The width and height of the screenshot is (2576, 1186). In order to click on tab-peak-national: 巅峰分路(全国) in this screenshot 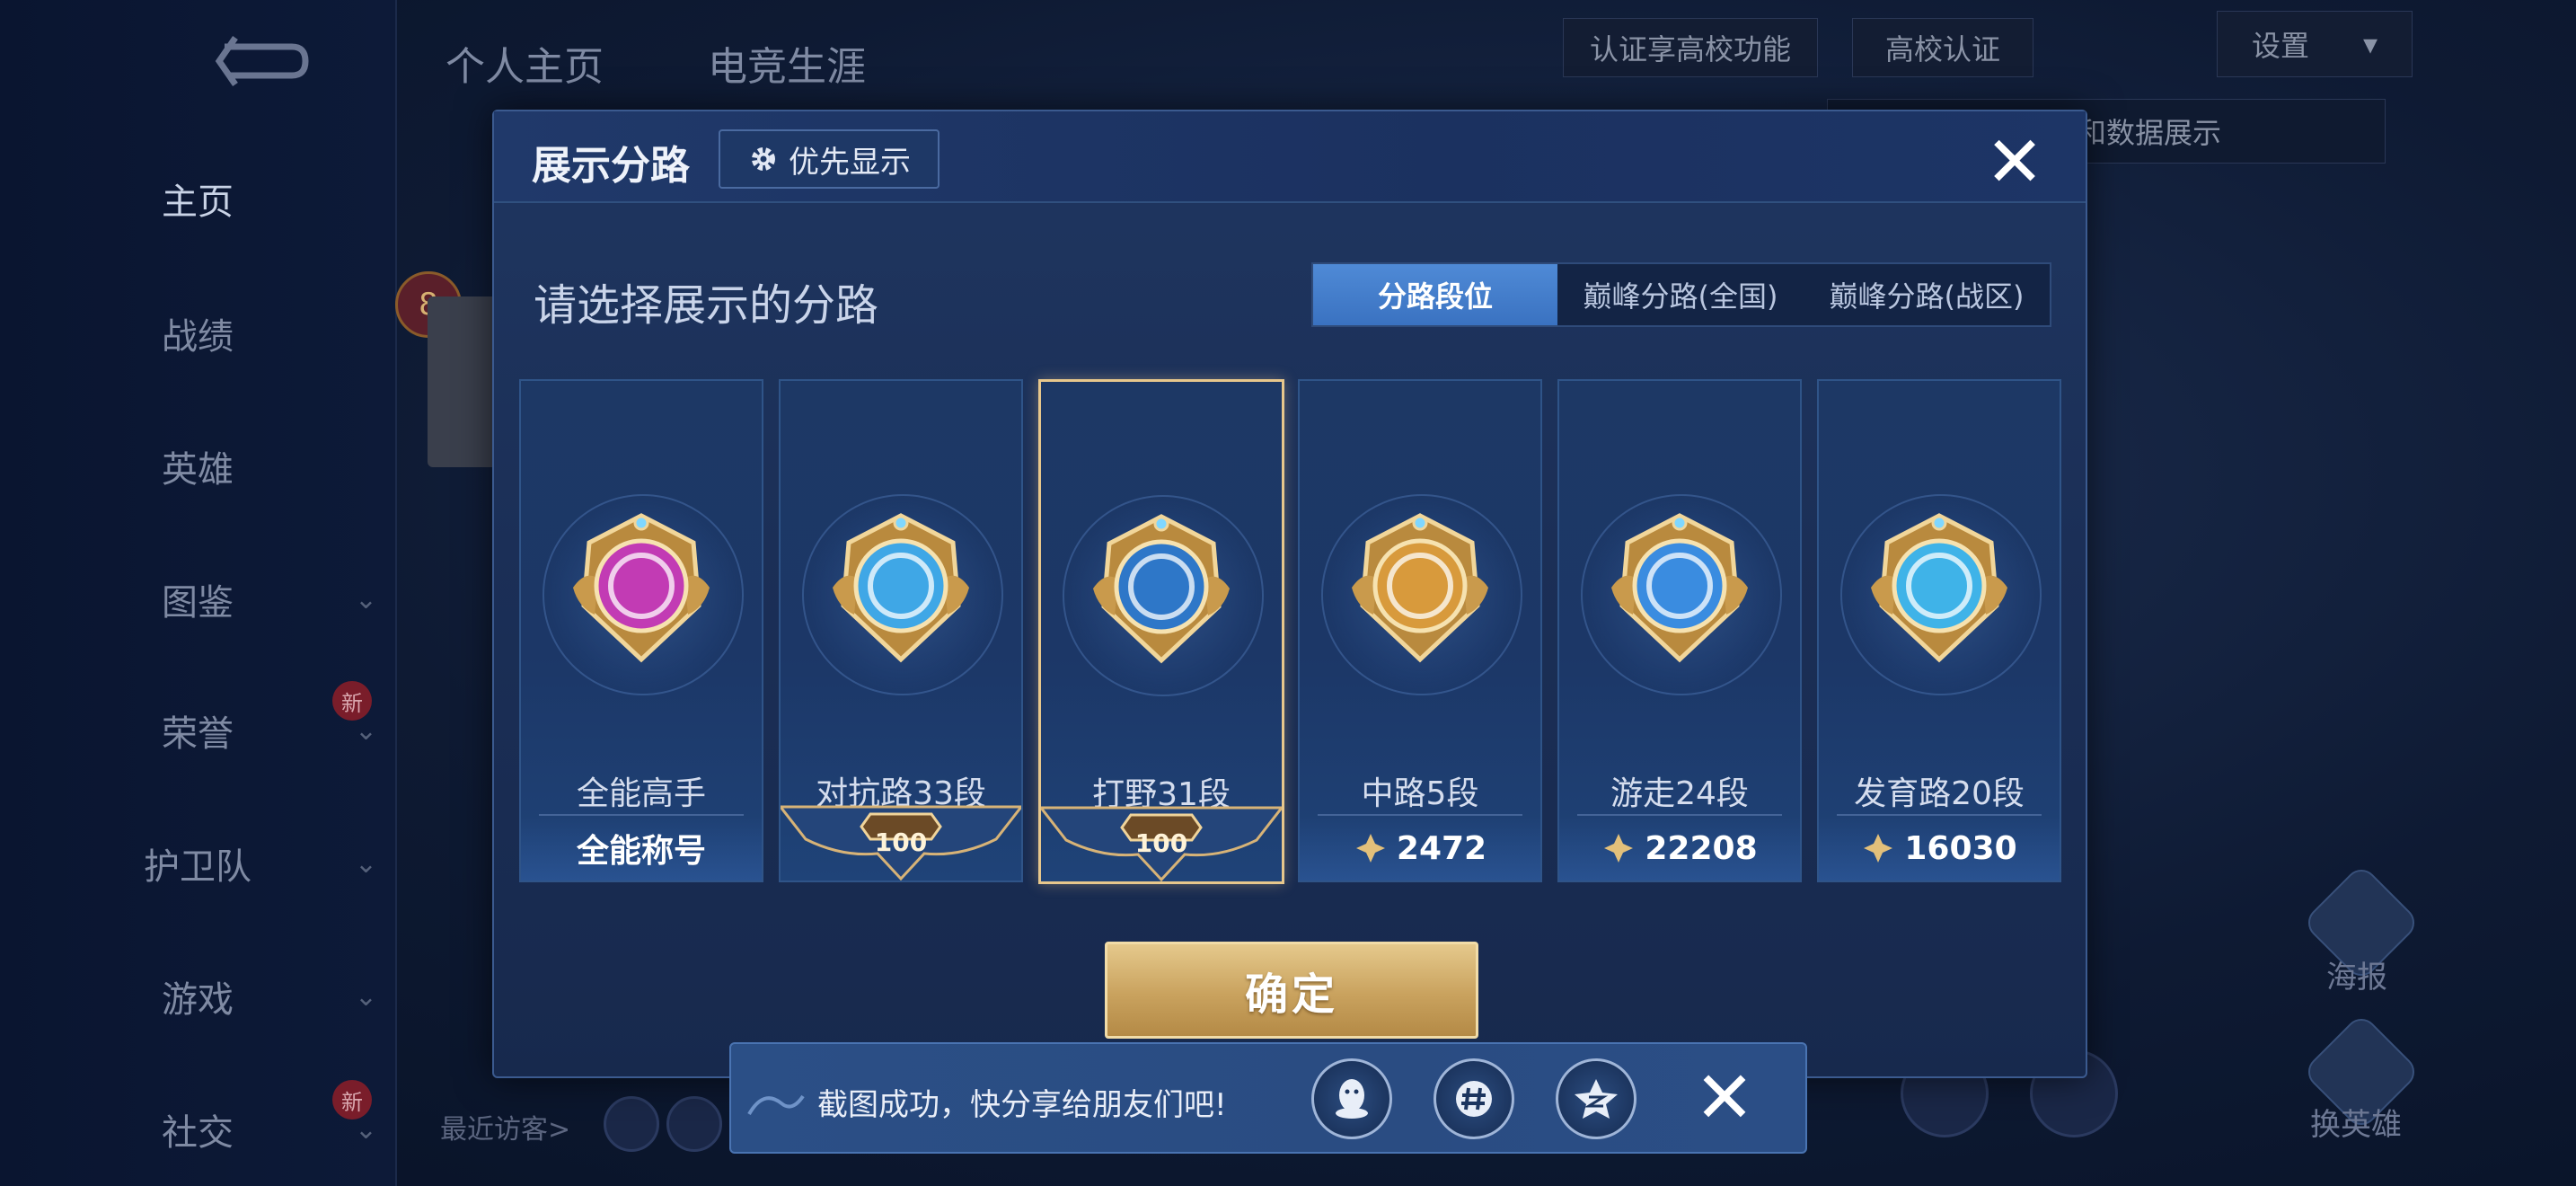, I will do `click(1680, 294)`.